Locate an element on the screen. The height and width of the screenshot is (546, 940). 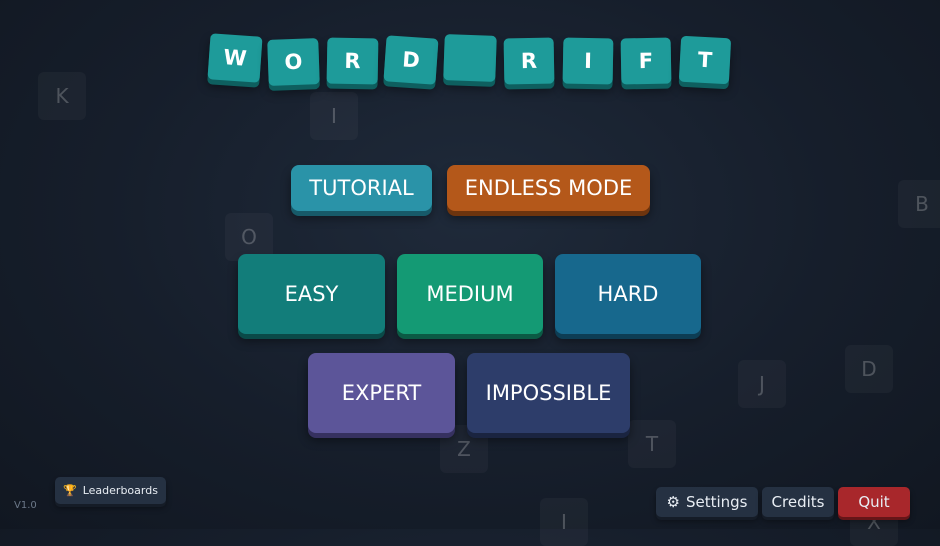
medium-button: MEDIUM is located at coordinates (470, 294).